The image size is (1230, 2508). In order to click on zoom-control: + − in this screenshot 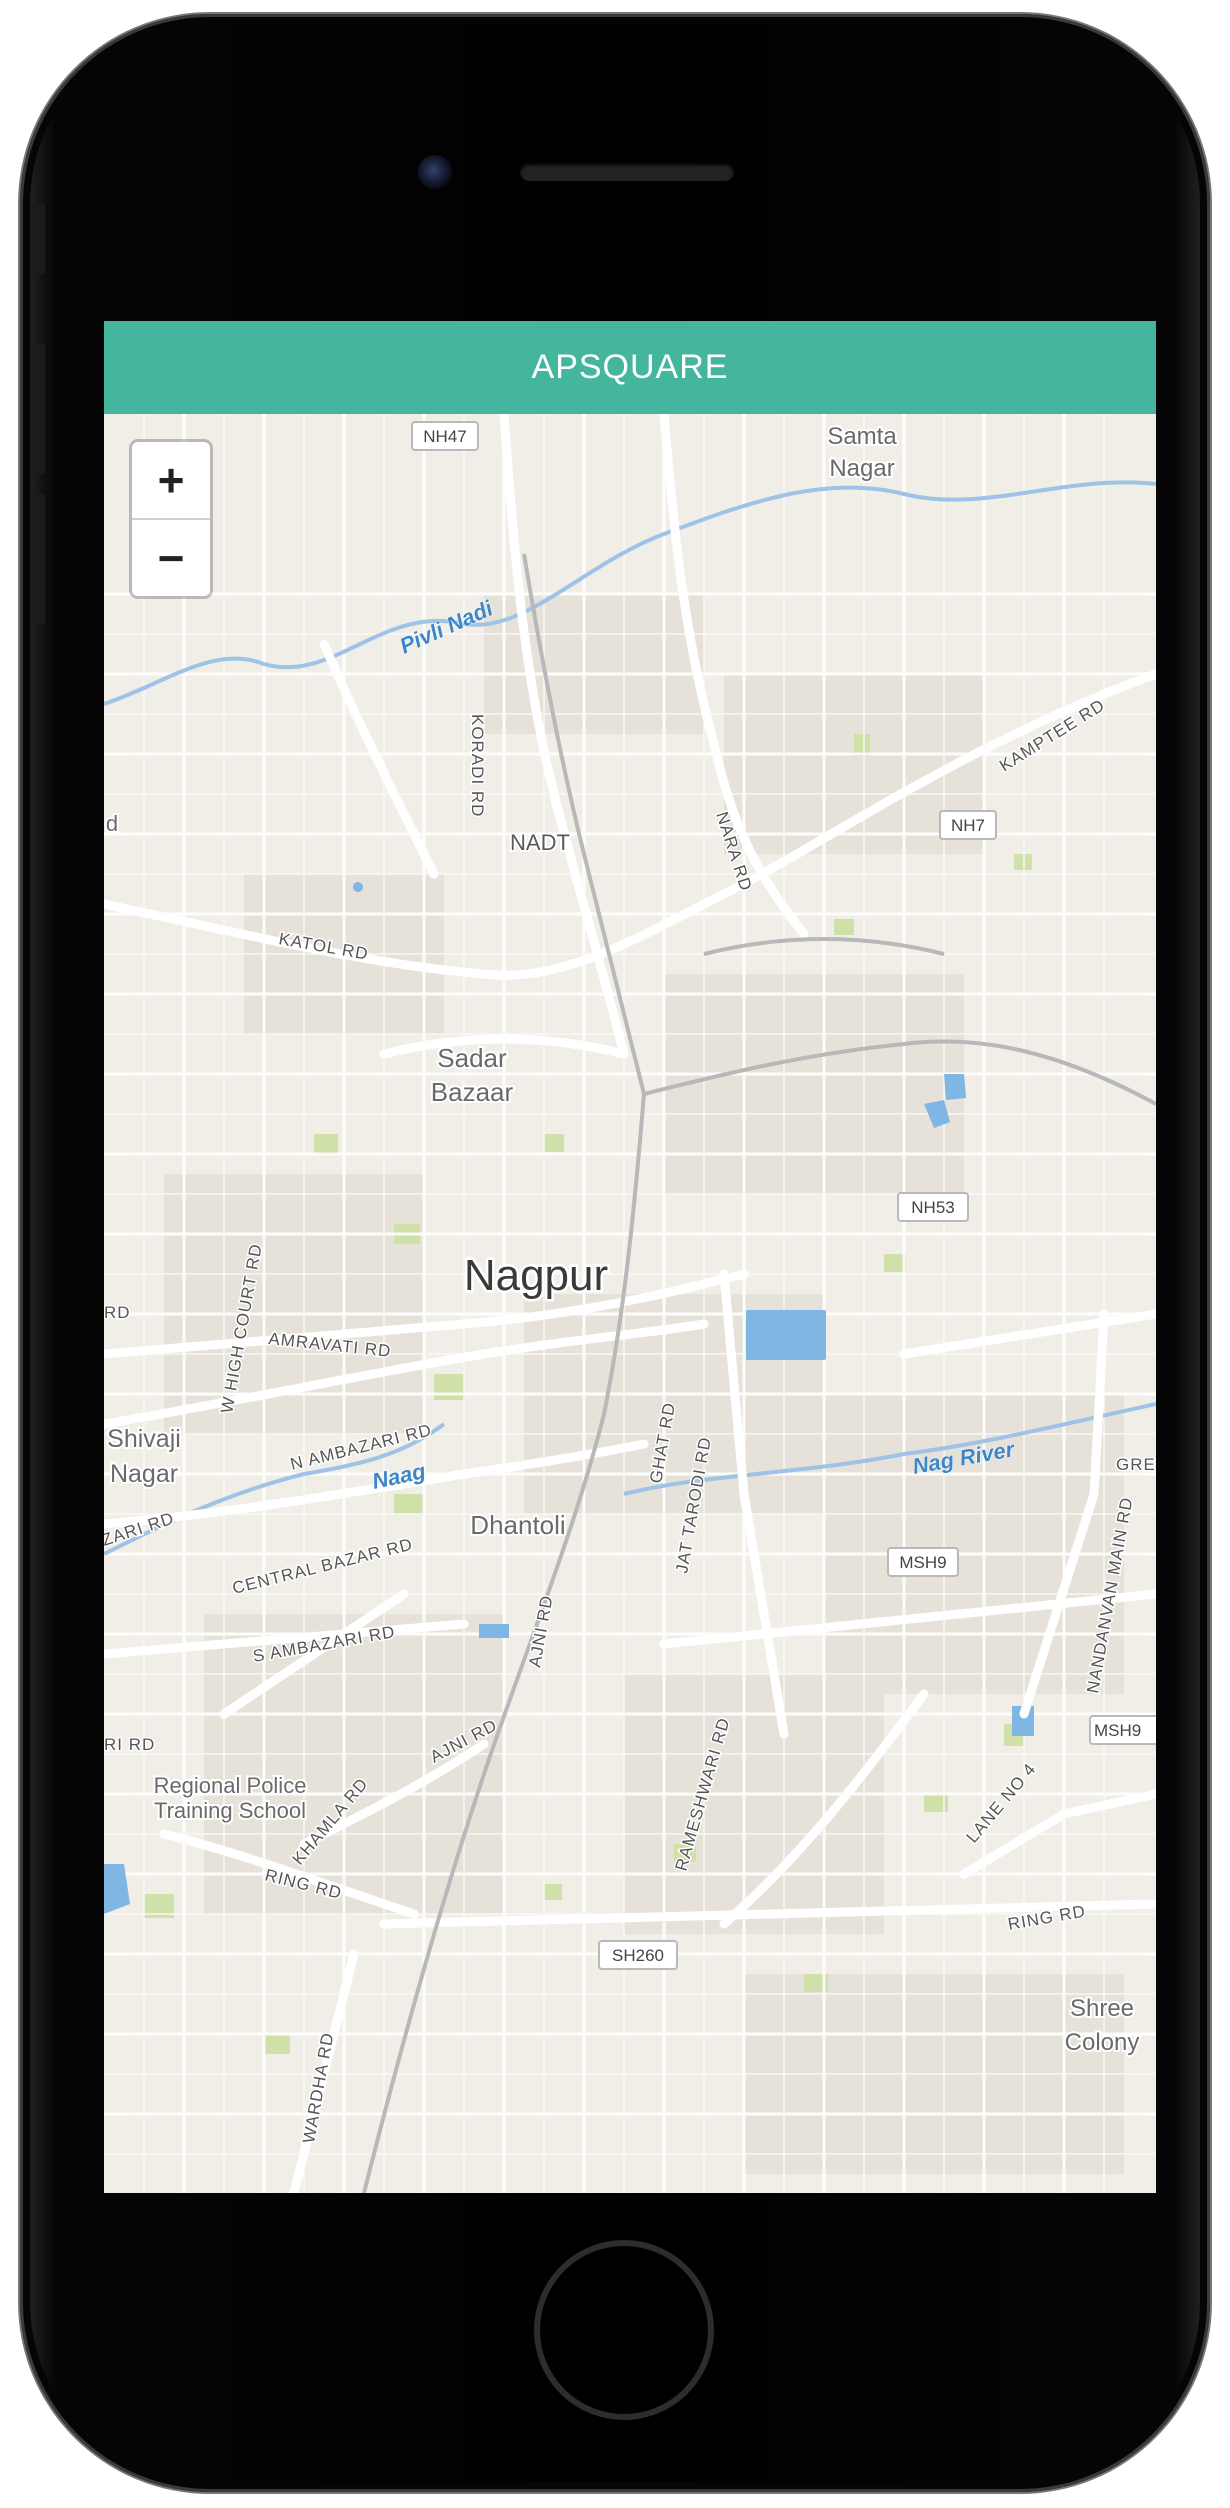, I will do `click(171, 519)`.